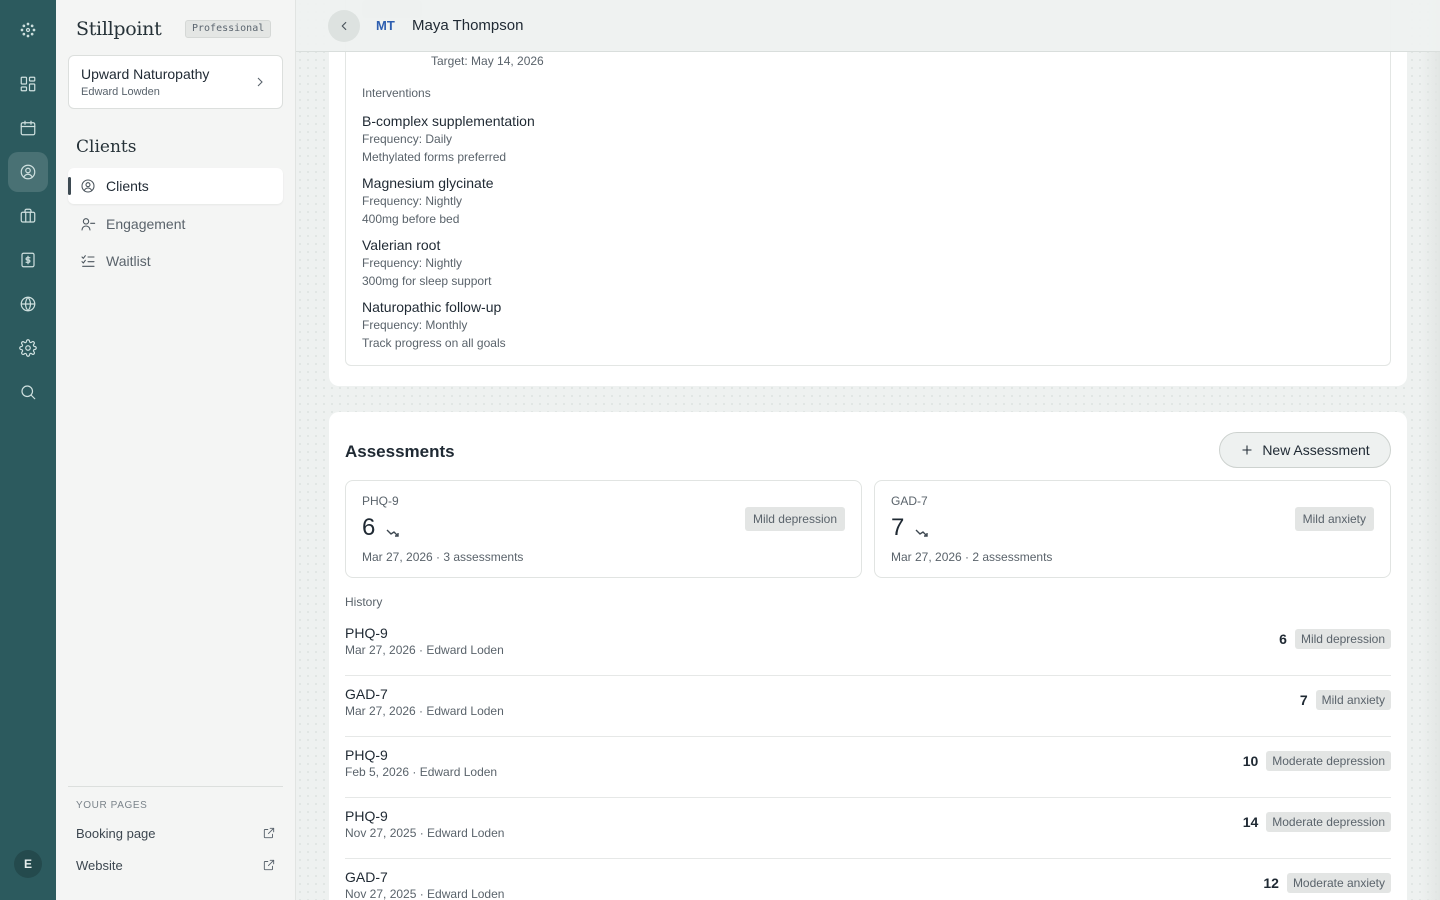 The width and height of the screenshot is (1440, 900). I want to click on client-name: Maya Thompson, so click(468, 25).